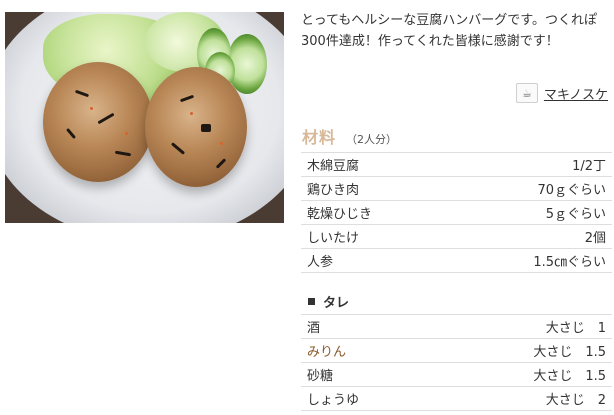 Image resolution: width=614 pixels, height=415 pixels. I want to click on square-bullet-icon, so click(311, 301).